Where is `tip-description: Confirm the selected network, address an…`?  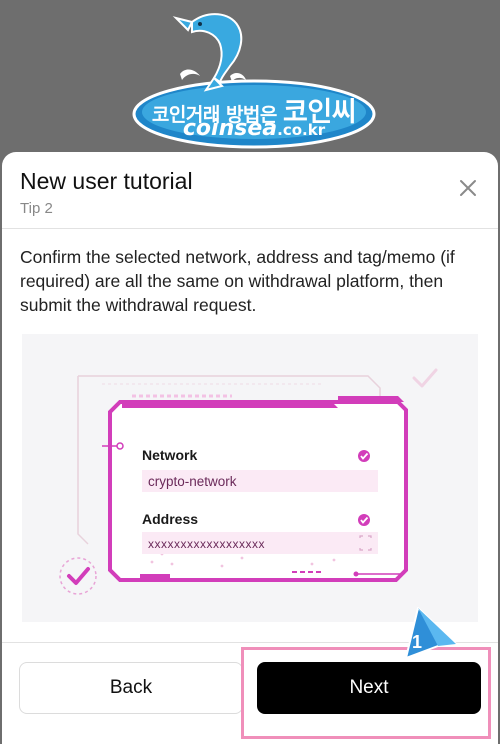
tip-description: Confirm the selected network, address an… is located at coordinates (237, 281).